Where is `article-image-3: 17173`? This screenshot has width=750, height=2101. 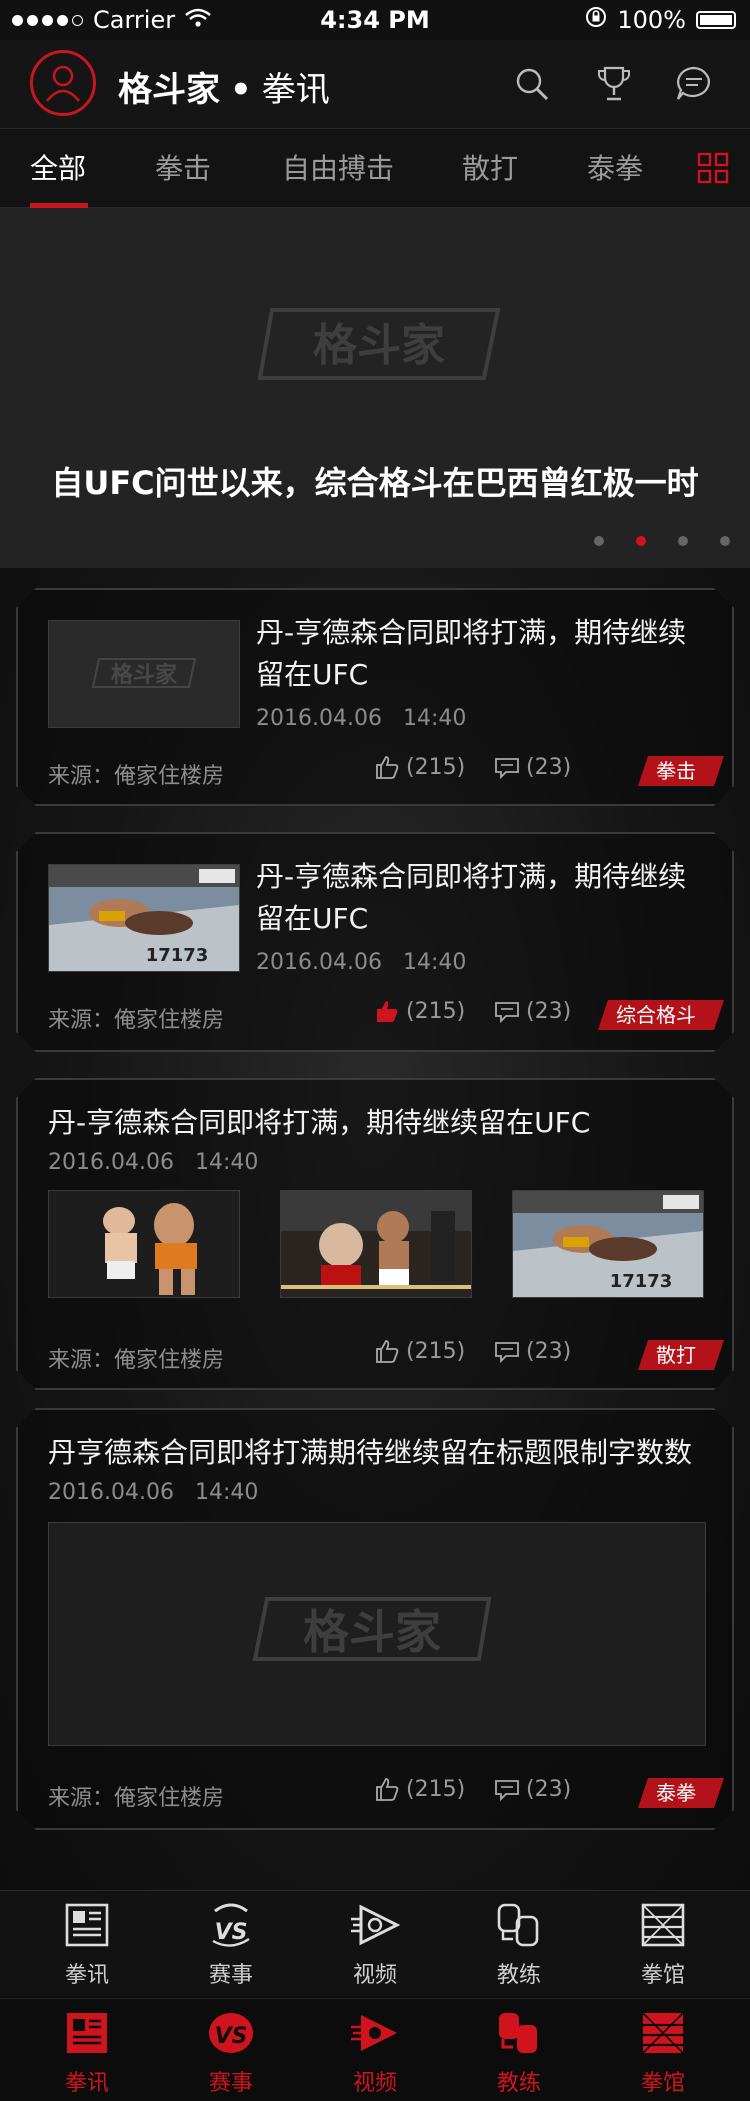 article-image-3: 17173 is located at coordinates (608, 1244).